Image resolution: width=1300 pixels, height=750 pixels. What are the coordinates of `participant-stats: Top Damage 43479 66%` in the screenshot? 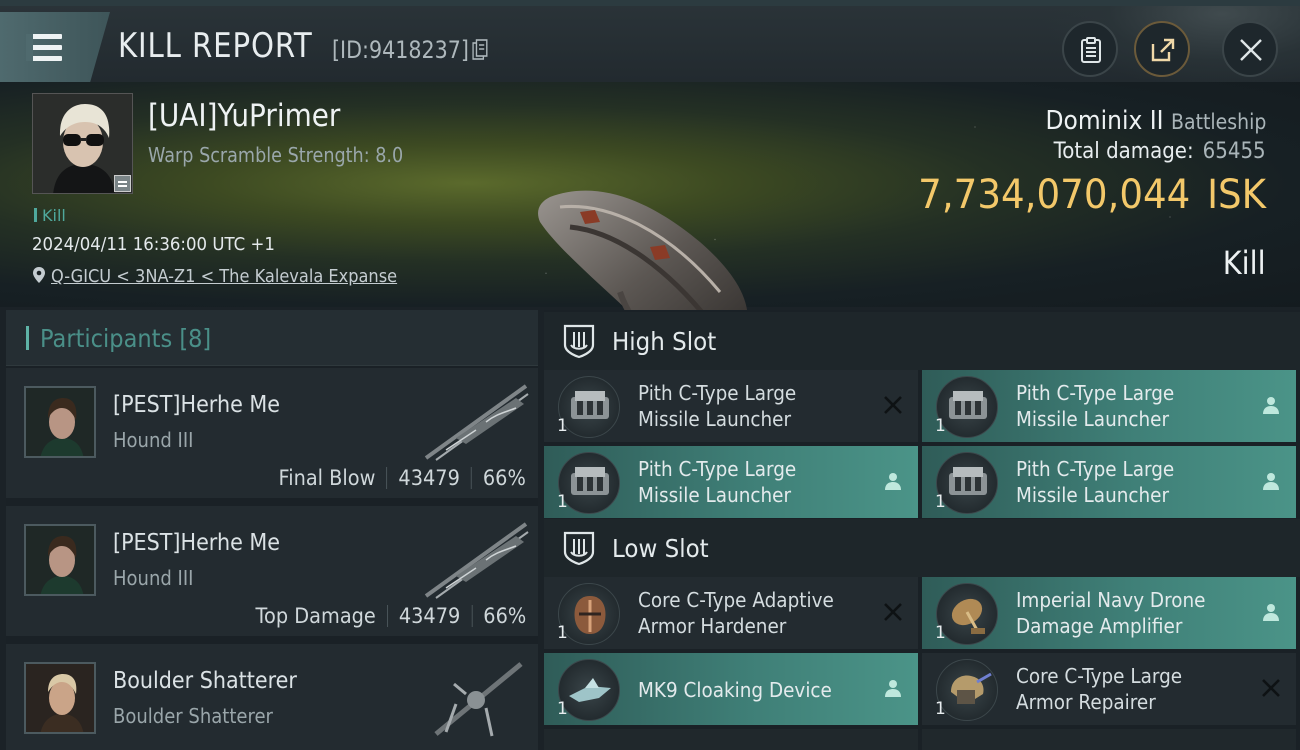 It's located at (390, 616).